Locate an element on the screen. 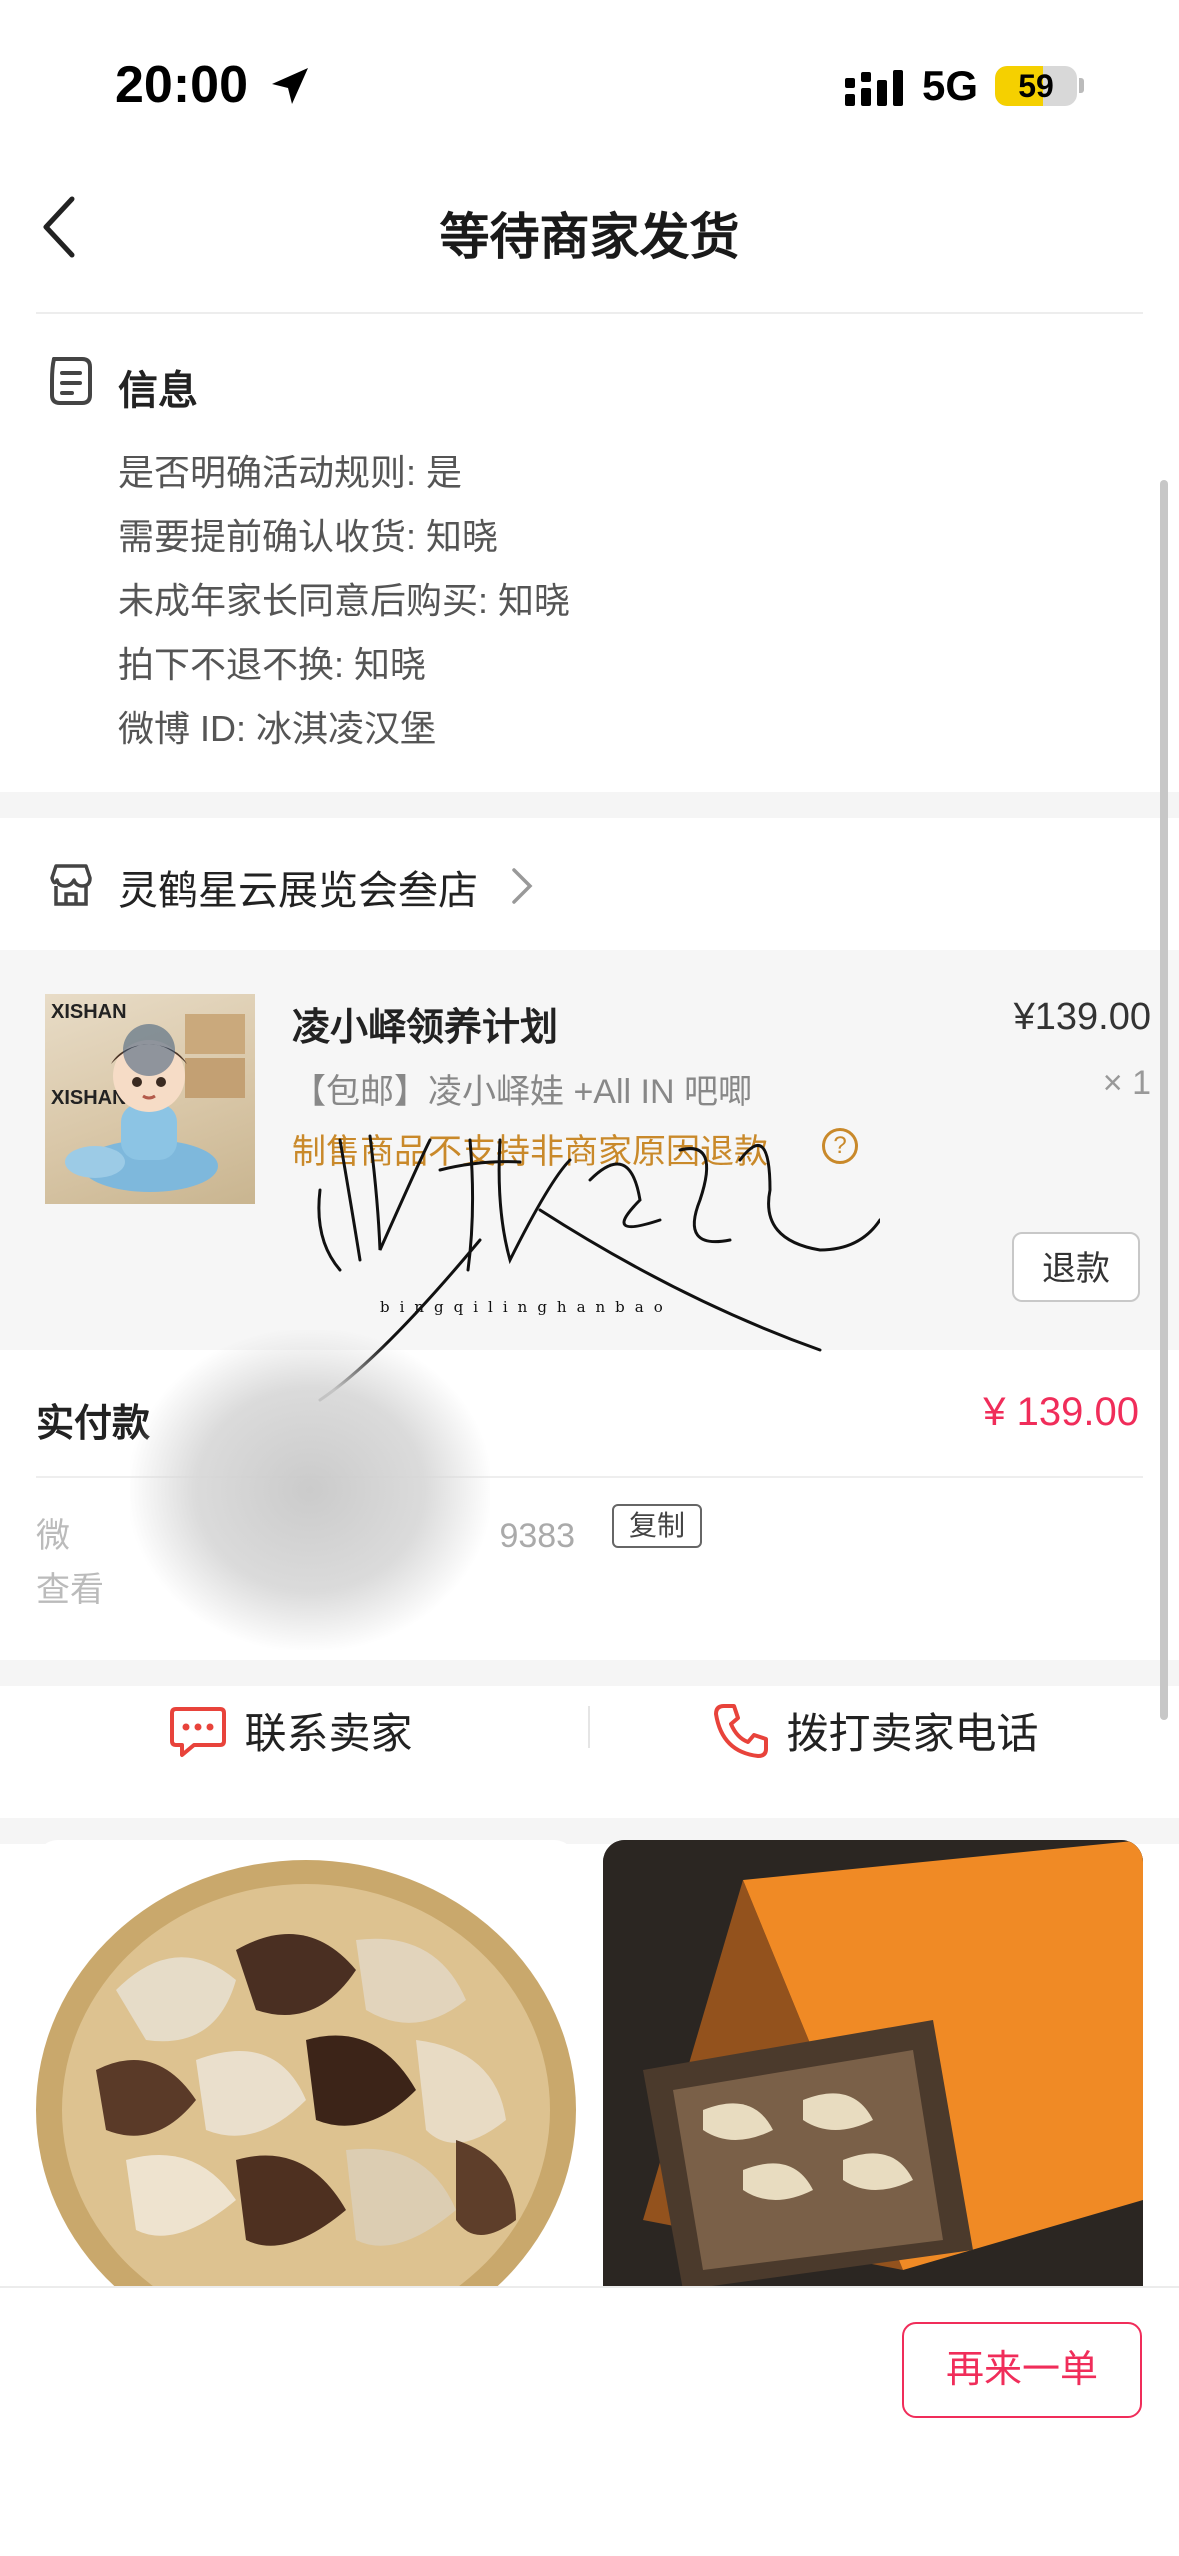 The image size is (1179, 2556). order-number-prefix: 微 is located at coordinates (53, 1536).